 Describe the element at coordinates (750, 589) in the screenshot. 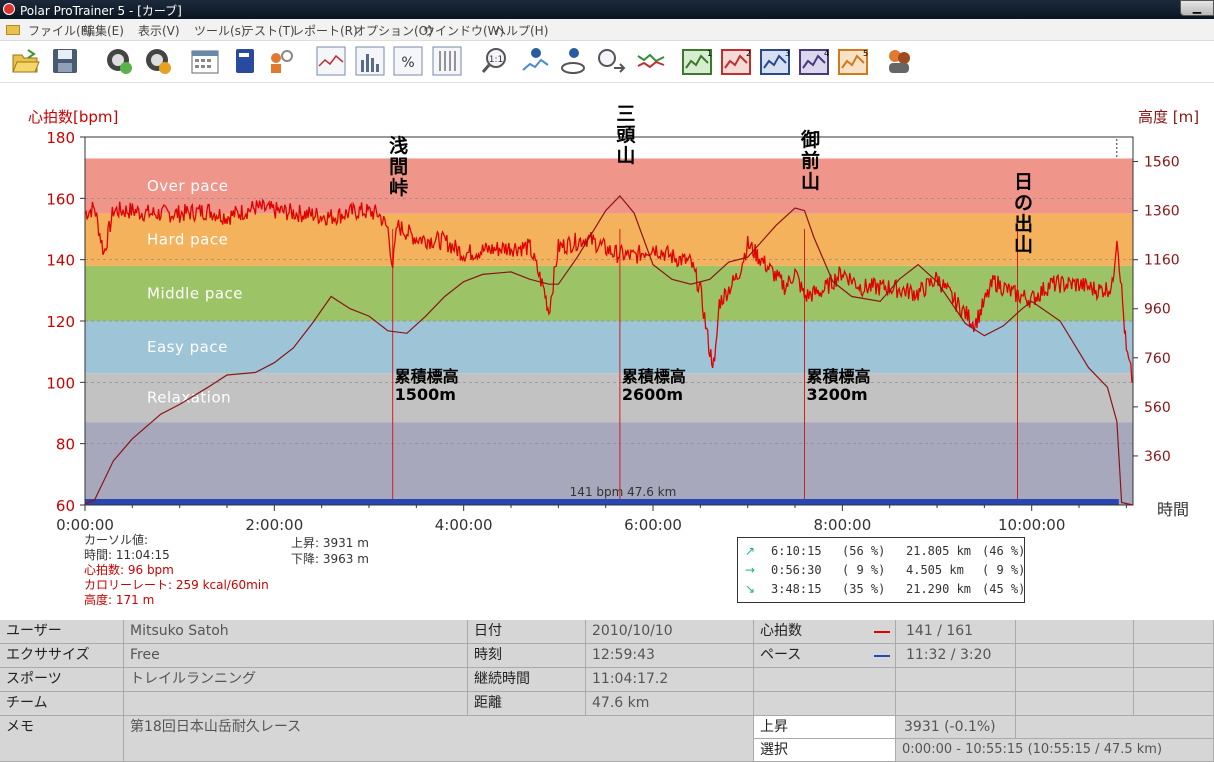

I see `downhill-arrow-icon: ↘` at that location.